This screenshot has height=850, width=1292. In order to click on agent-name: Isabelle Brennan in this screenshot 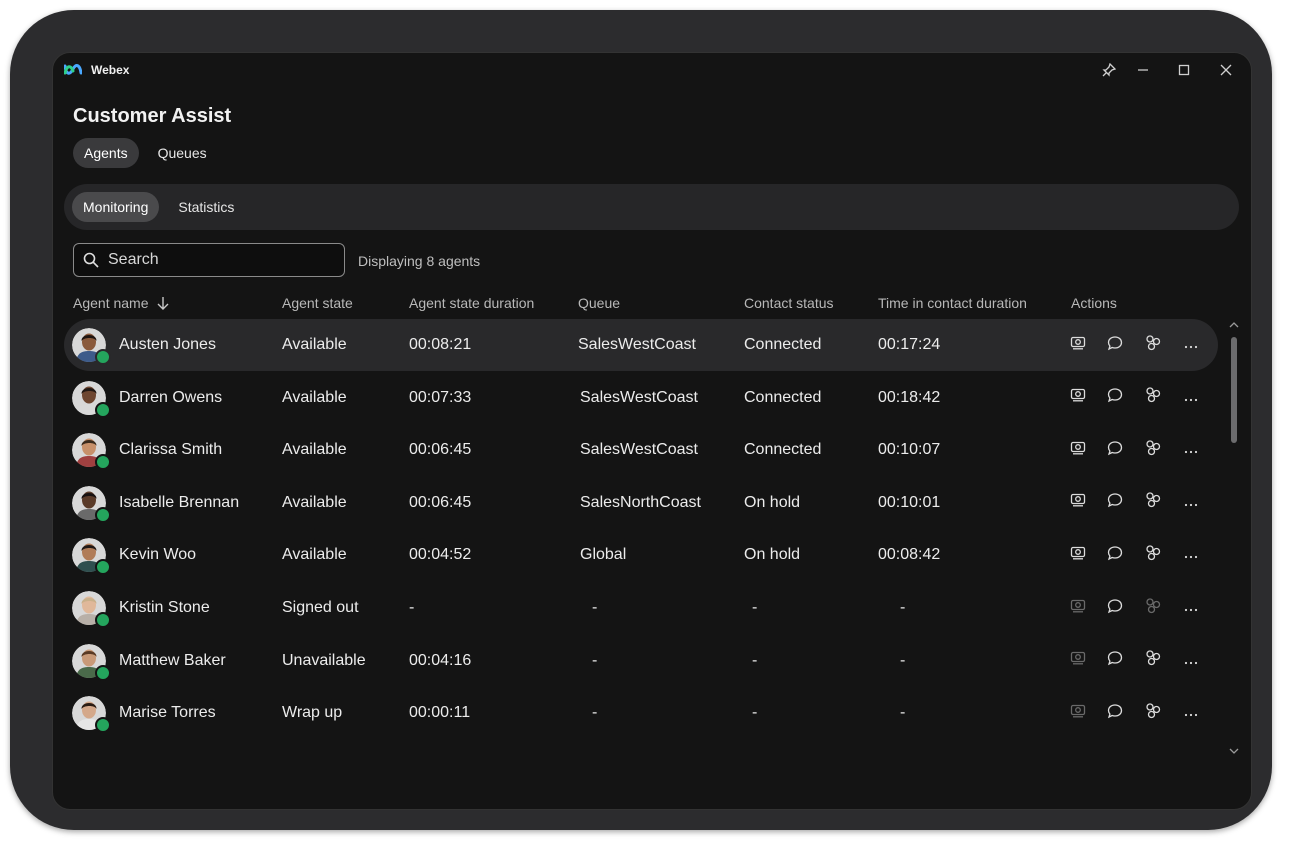, I will do `click(179, 502)`.